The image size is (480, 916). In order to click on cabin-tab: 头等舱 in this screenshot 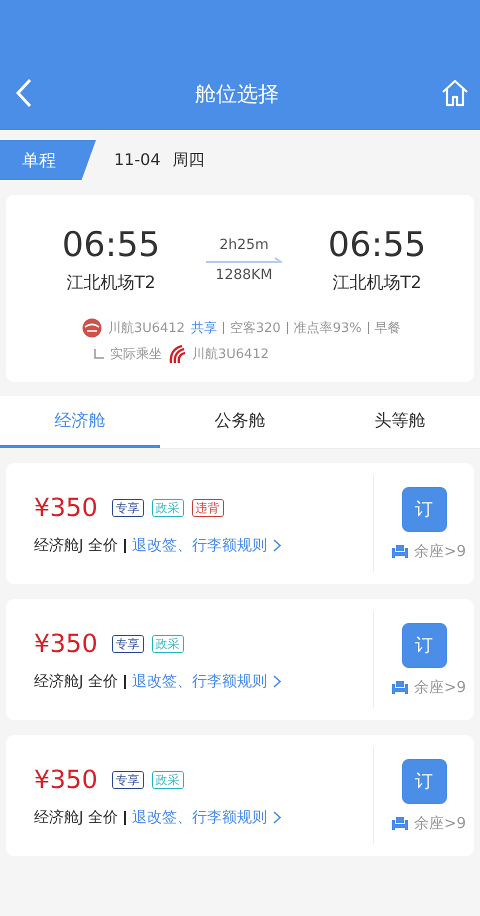, I will do `click(400, 422)`.